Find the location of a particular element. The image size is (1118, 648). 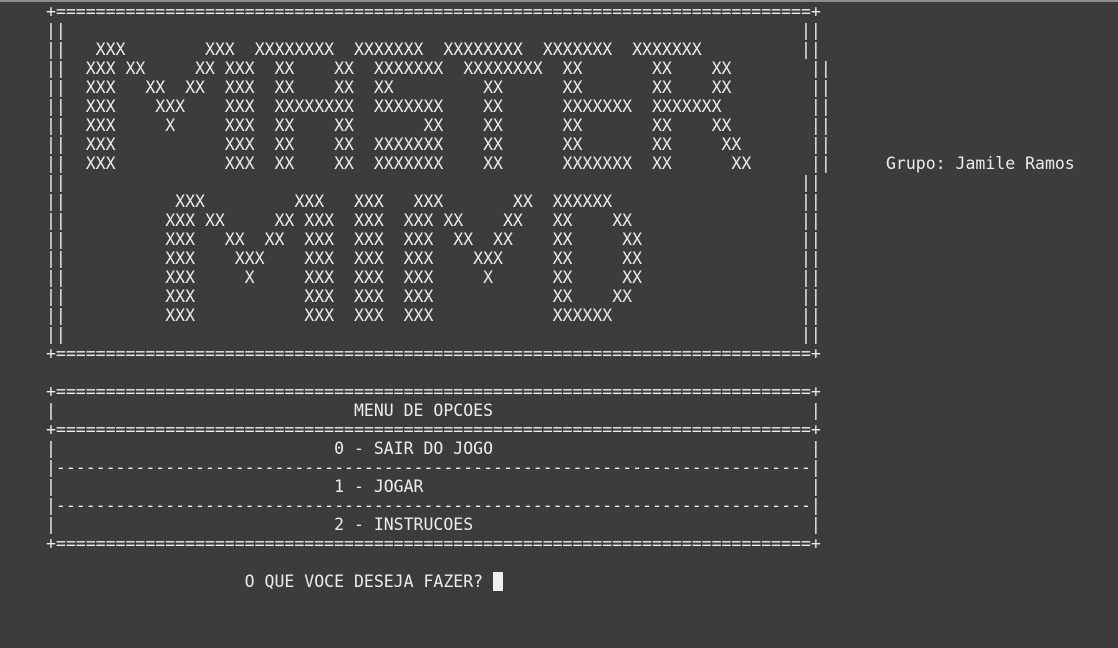

banner-art-line: || XXX XXX XXX XXX XX XX || is located at coordinates (433, 296).